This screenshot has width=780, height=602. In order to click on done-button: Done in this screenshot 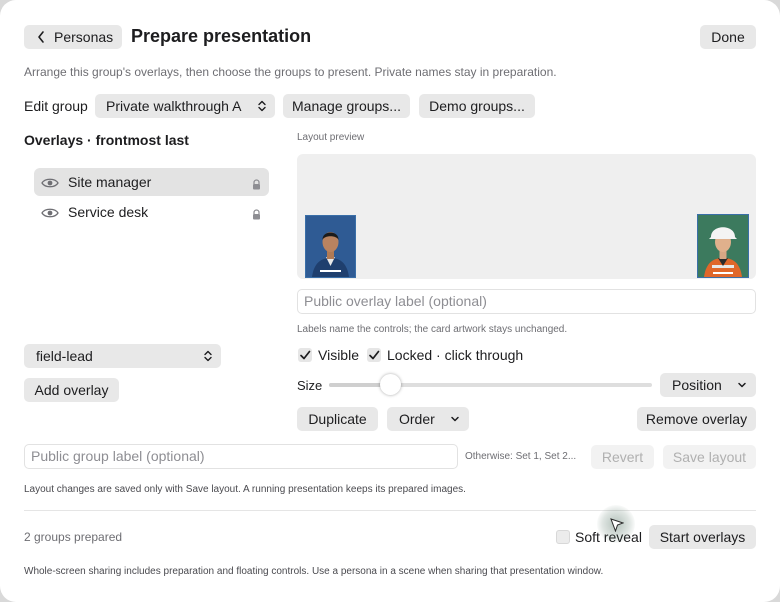, I will do `click(728, 37)`.